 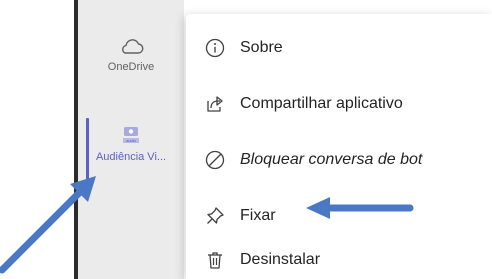 I want to click on trash-icon, so click(x=215, y=260).